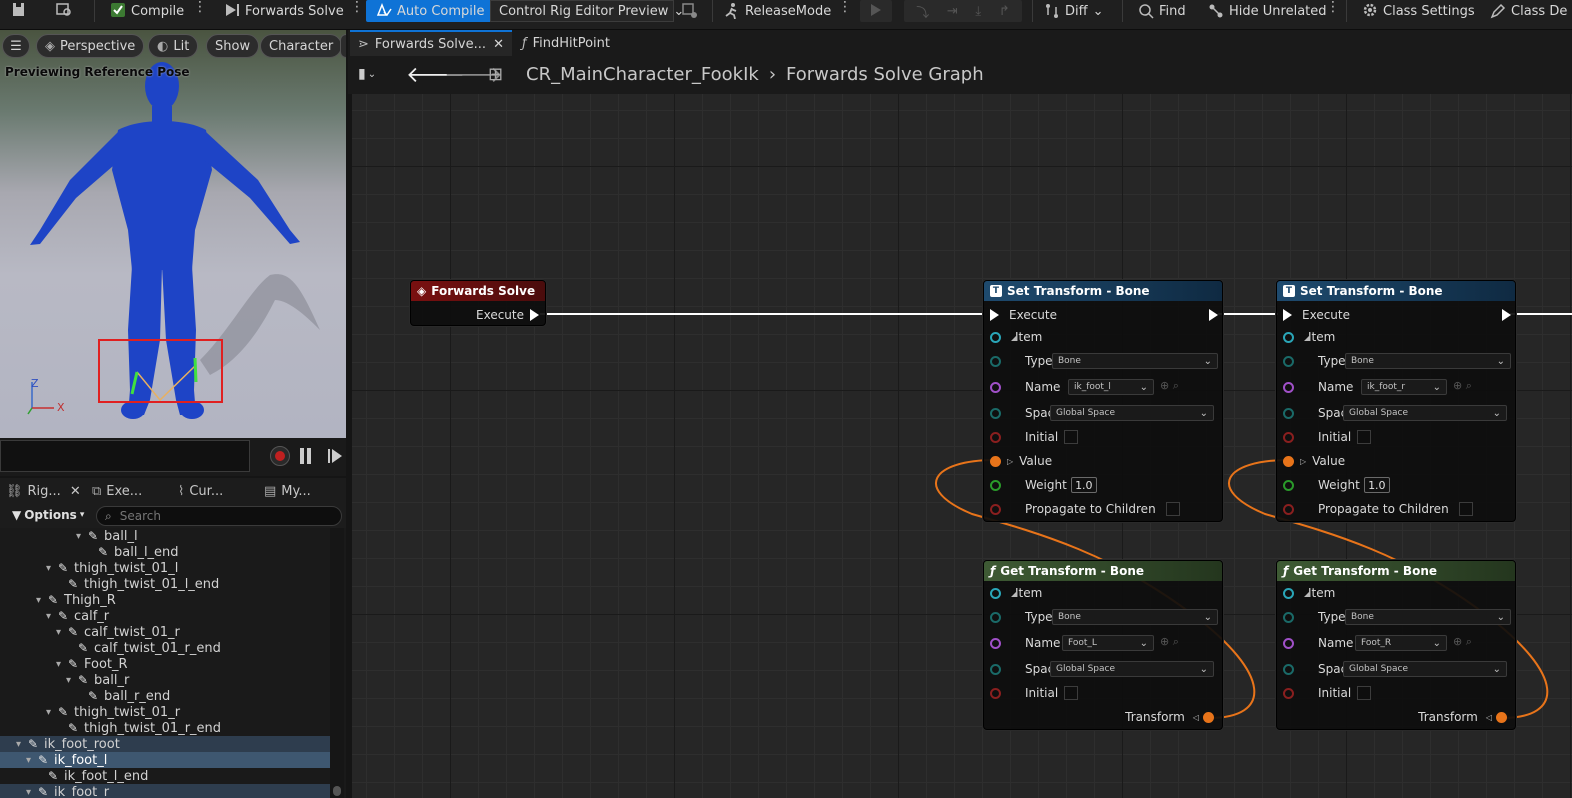  I want to click on search-input, so click(219, 516).